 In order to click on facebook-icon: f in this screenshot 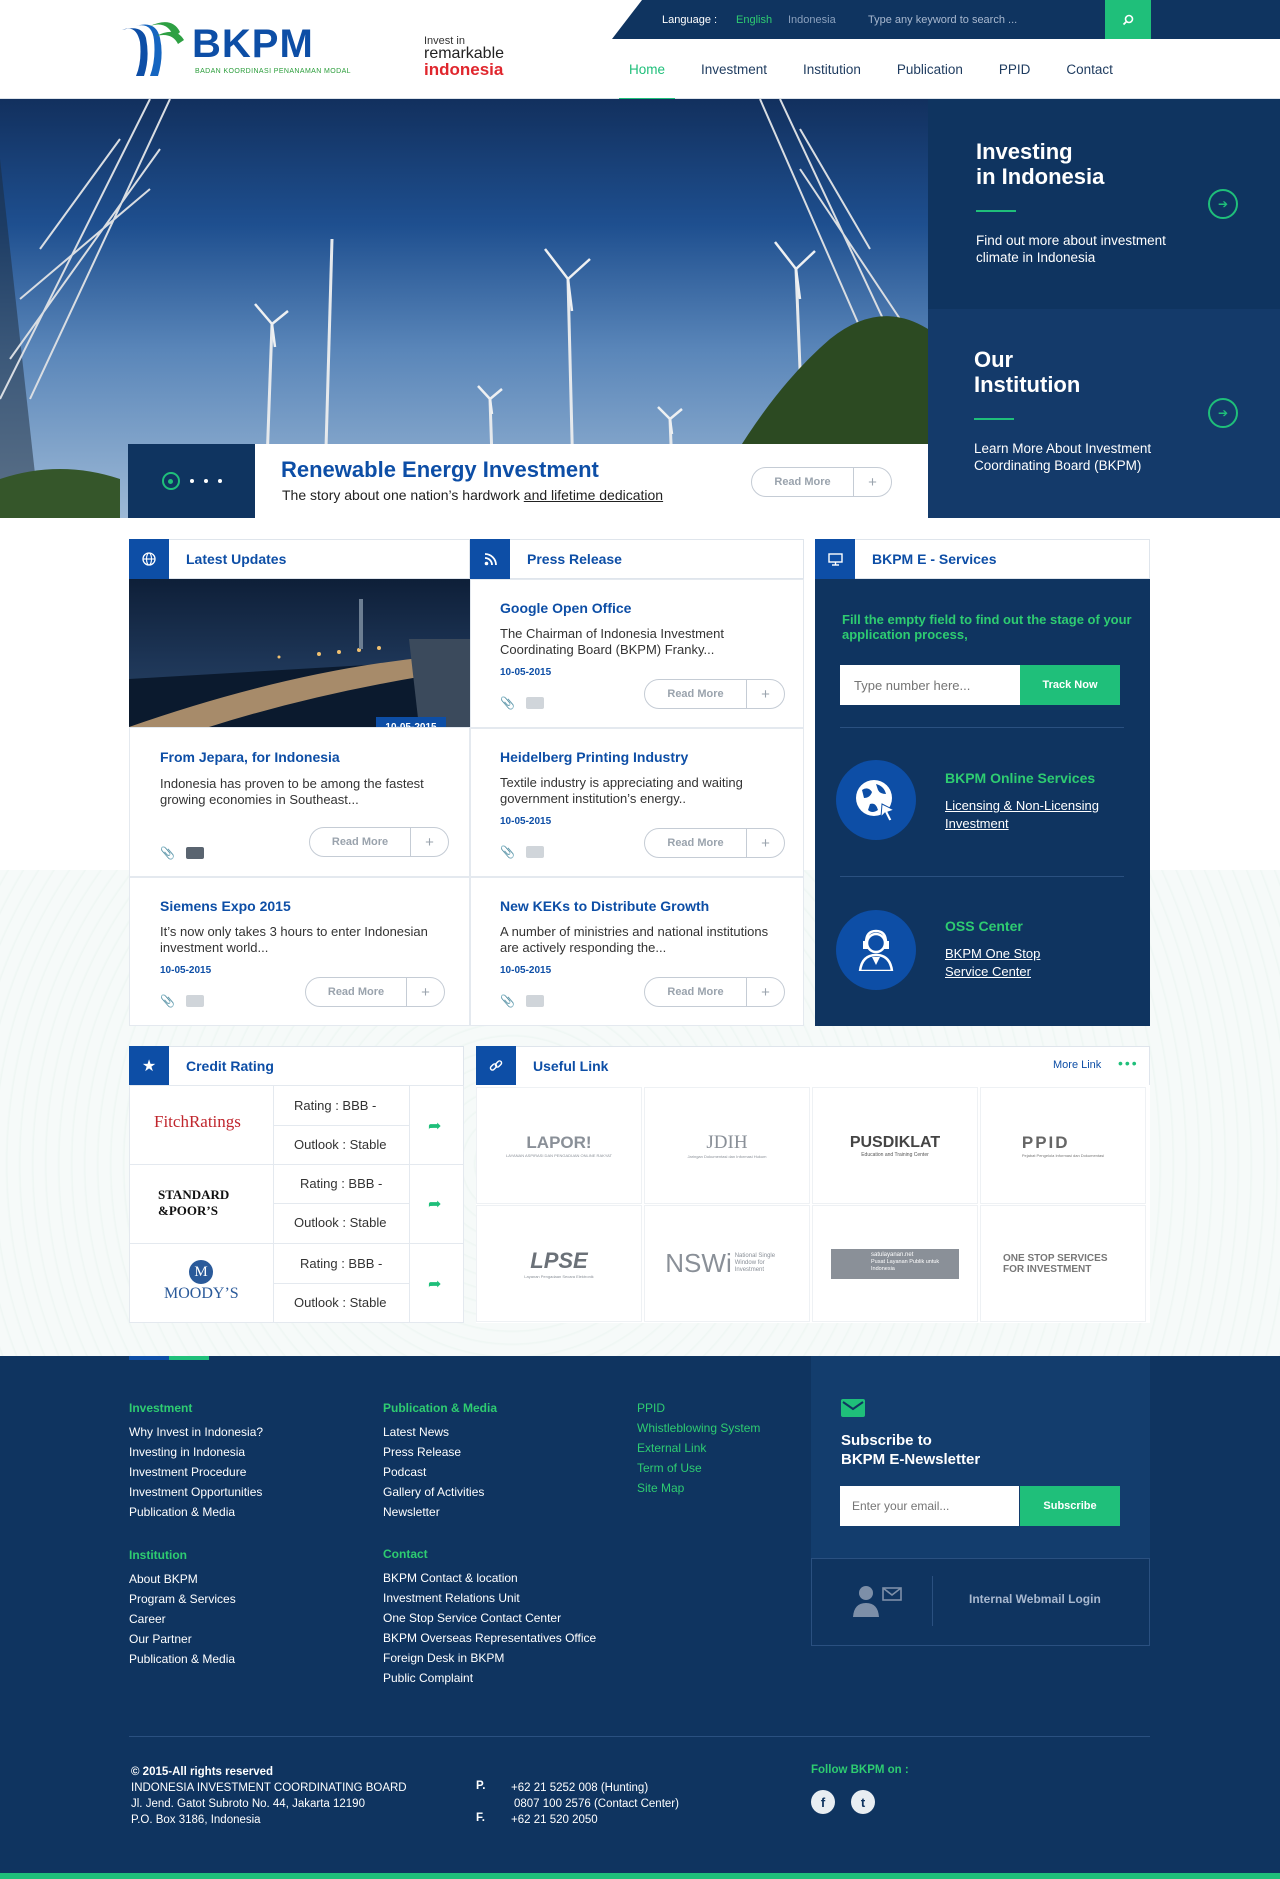, I will do `click(823, 1802)`.